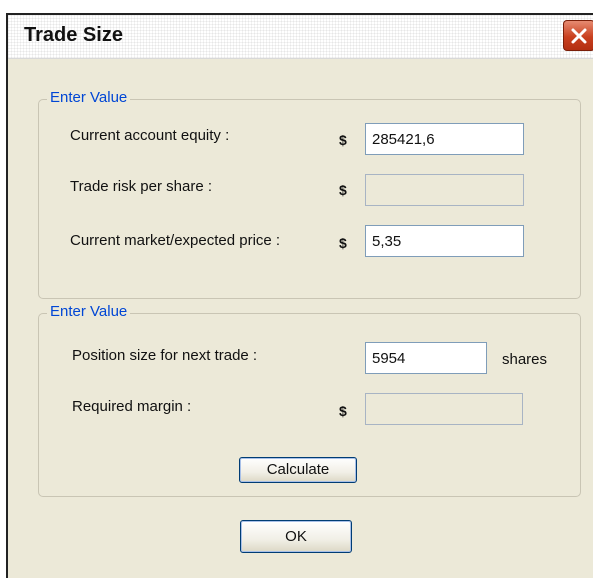 This screenshot has width=593, height=578. What do you see at coordinates (296, 536) in the screenshot?
I see `ok-button: OK` at bounding box center [296, 536].